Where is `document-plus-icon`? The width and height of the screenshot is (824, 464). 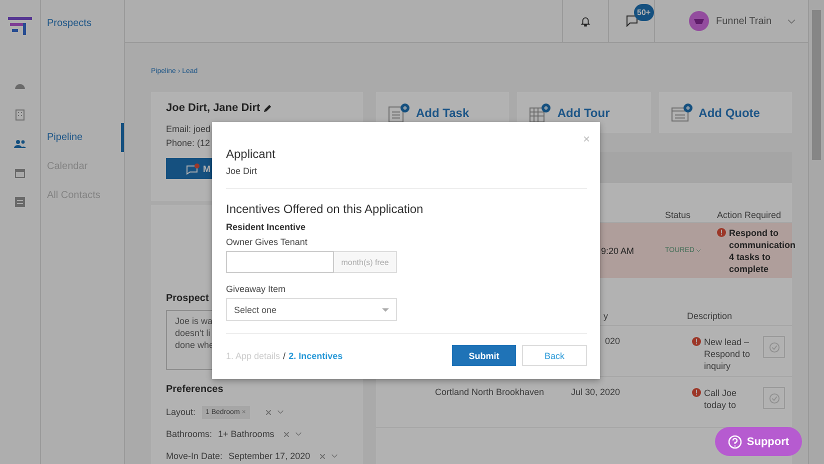 document-plus-icon is located at coordinates (681, 112).